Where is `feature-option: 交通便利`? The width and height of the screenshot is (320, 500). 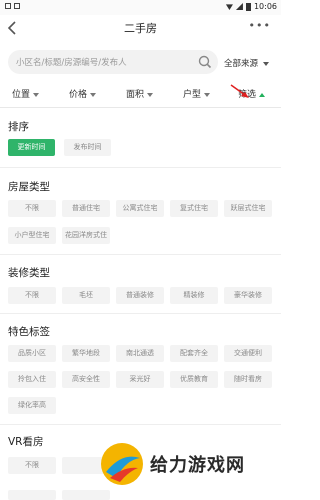 feature-option: 交通便利 is located at coordinates (248, 353).